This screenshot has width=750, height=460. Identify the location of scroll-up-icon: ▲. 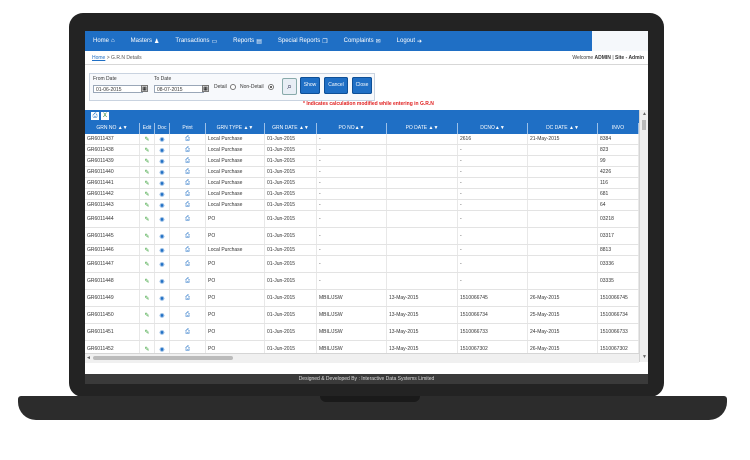
(644, 114).